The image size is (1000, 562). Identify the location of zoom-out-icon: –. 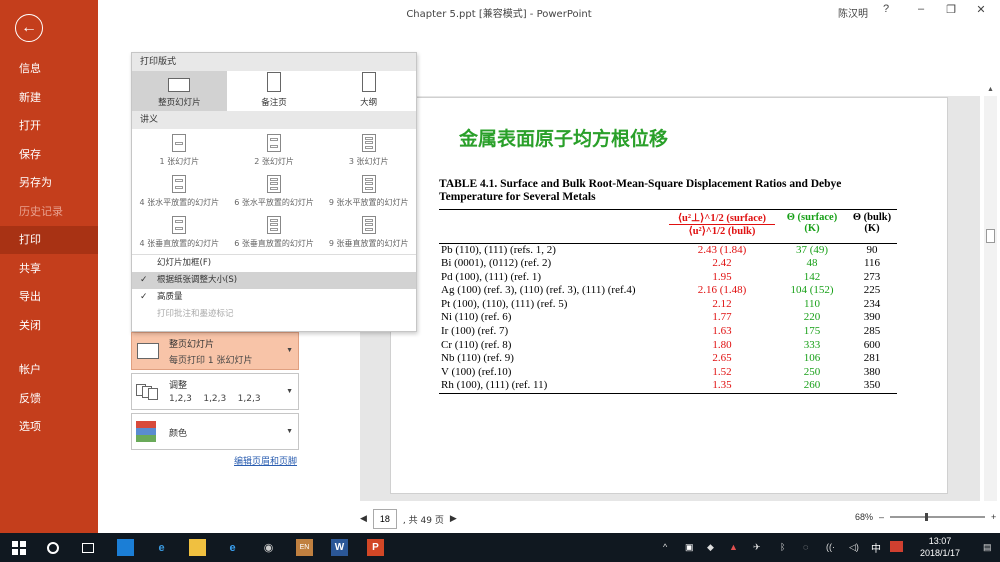
(881, 517).